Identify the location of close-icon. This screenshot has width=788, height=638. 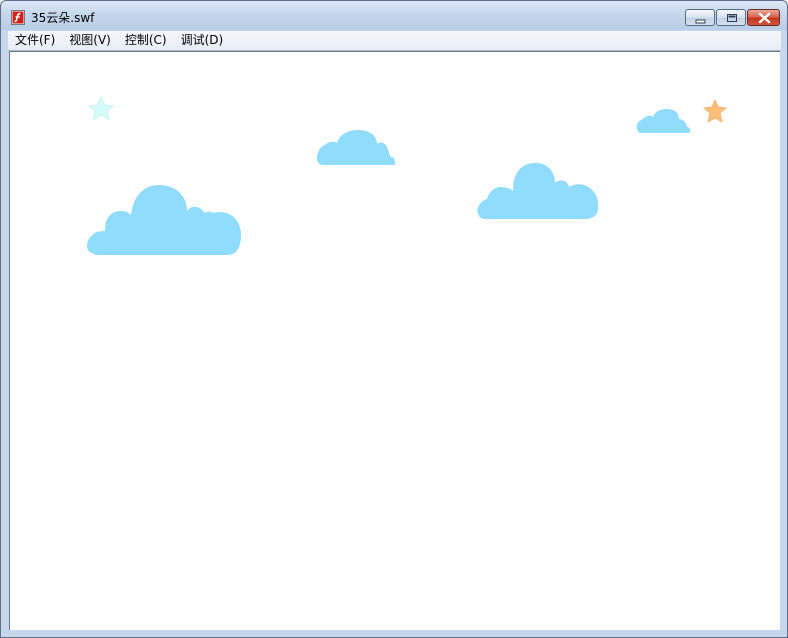
(764, 18).